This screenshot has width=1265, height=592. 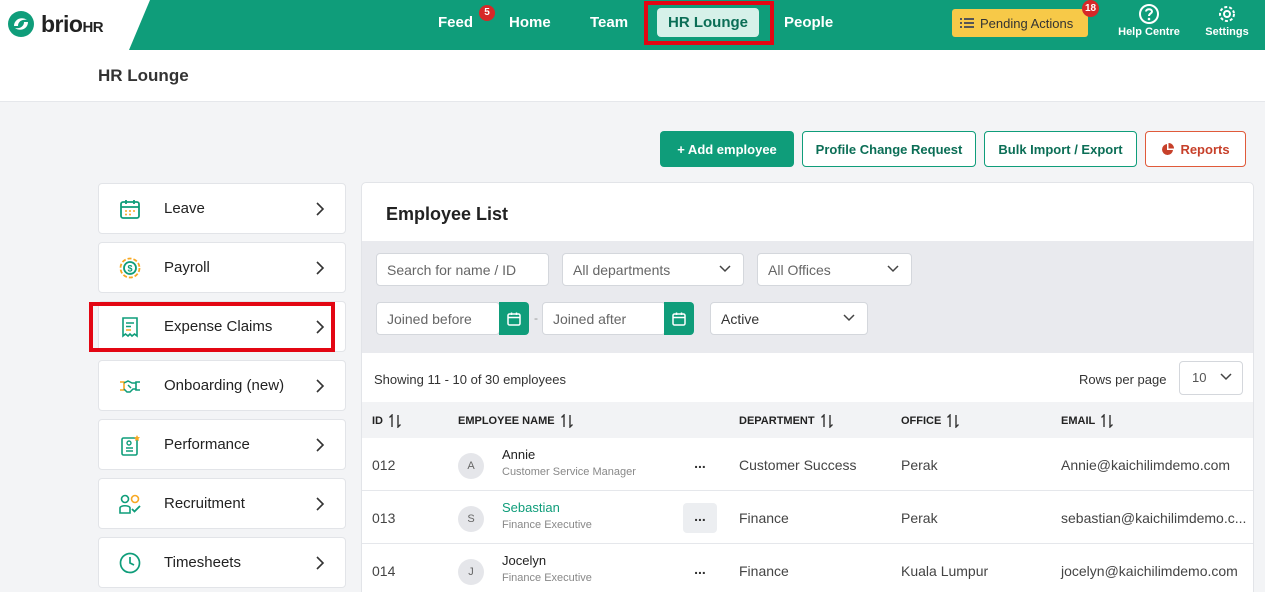 What do you see at coordinates (531, 507) in the screenshot?
I see `employee-name: Sebastian` at bounding box center [531, 507].